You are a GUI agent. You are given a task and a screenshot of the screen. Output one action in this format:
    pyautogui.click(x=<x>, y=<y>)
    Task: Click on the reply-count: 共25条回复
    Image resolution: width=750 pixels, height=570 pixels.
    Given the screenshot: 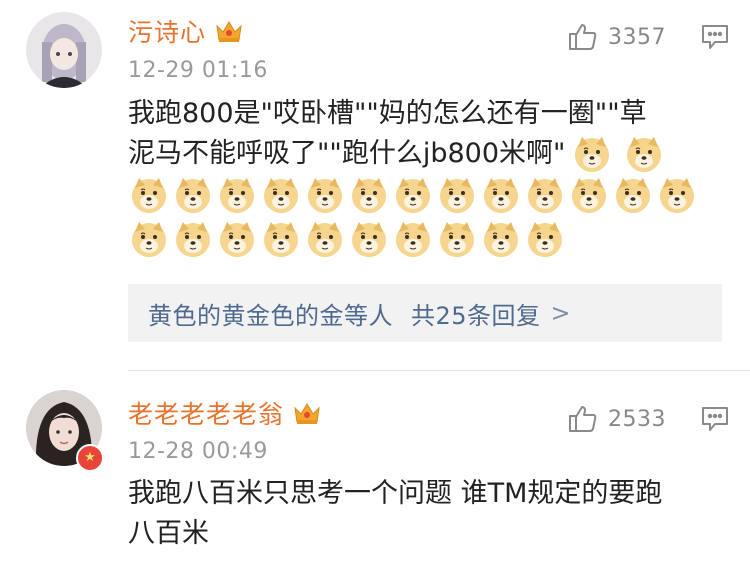 What is the action you would take?
    pyautogui.click(x=476, y=315)
    